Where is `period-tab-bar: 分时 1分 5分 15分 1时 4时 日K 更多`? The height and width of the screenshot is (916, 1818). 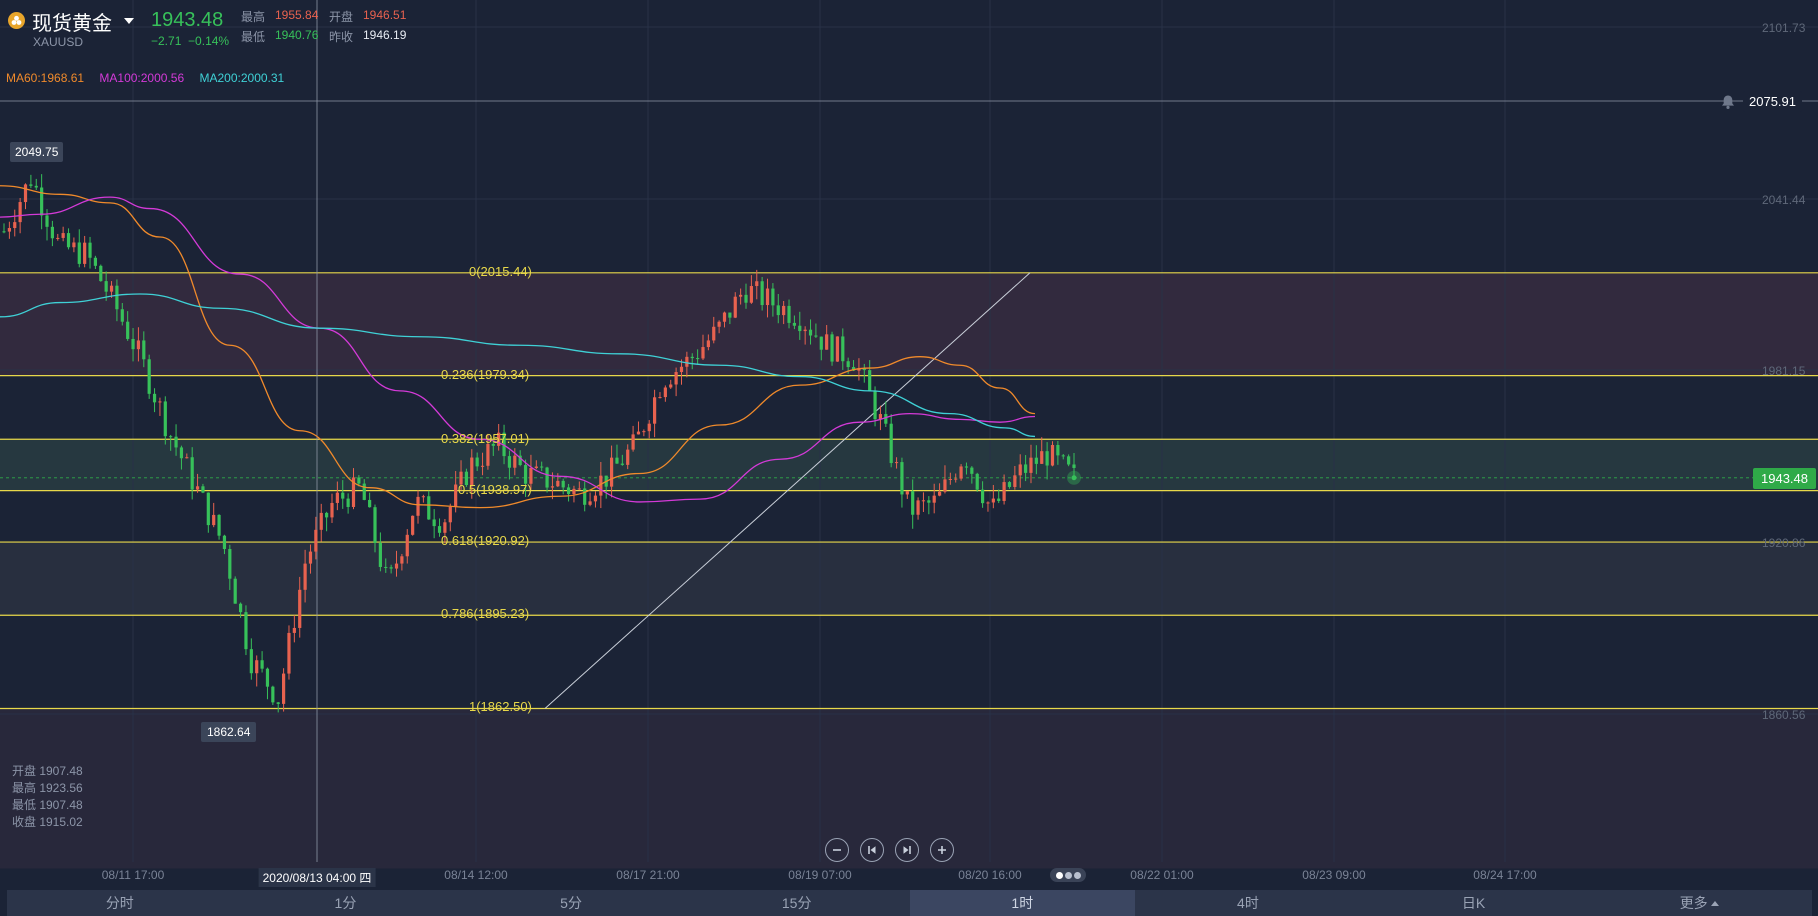 period-tab-bar: 分时 1分 5分 15分 1时 4时 日K 更多 is located at coordinates (909, 903).